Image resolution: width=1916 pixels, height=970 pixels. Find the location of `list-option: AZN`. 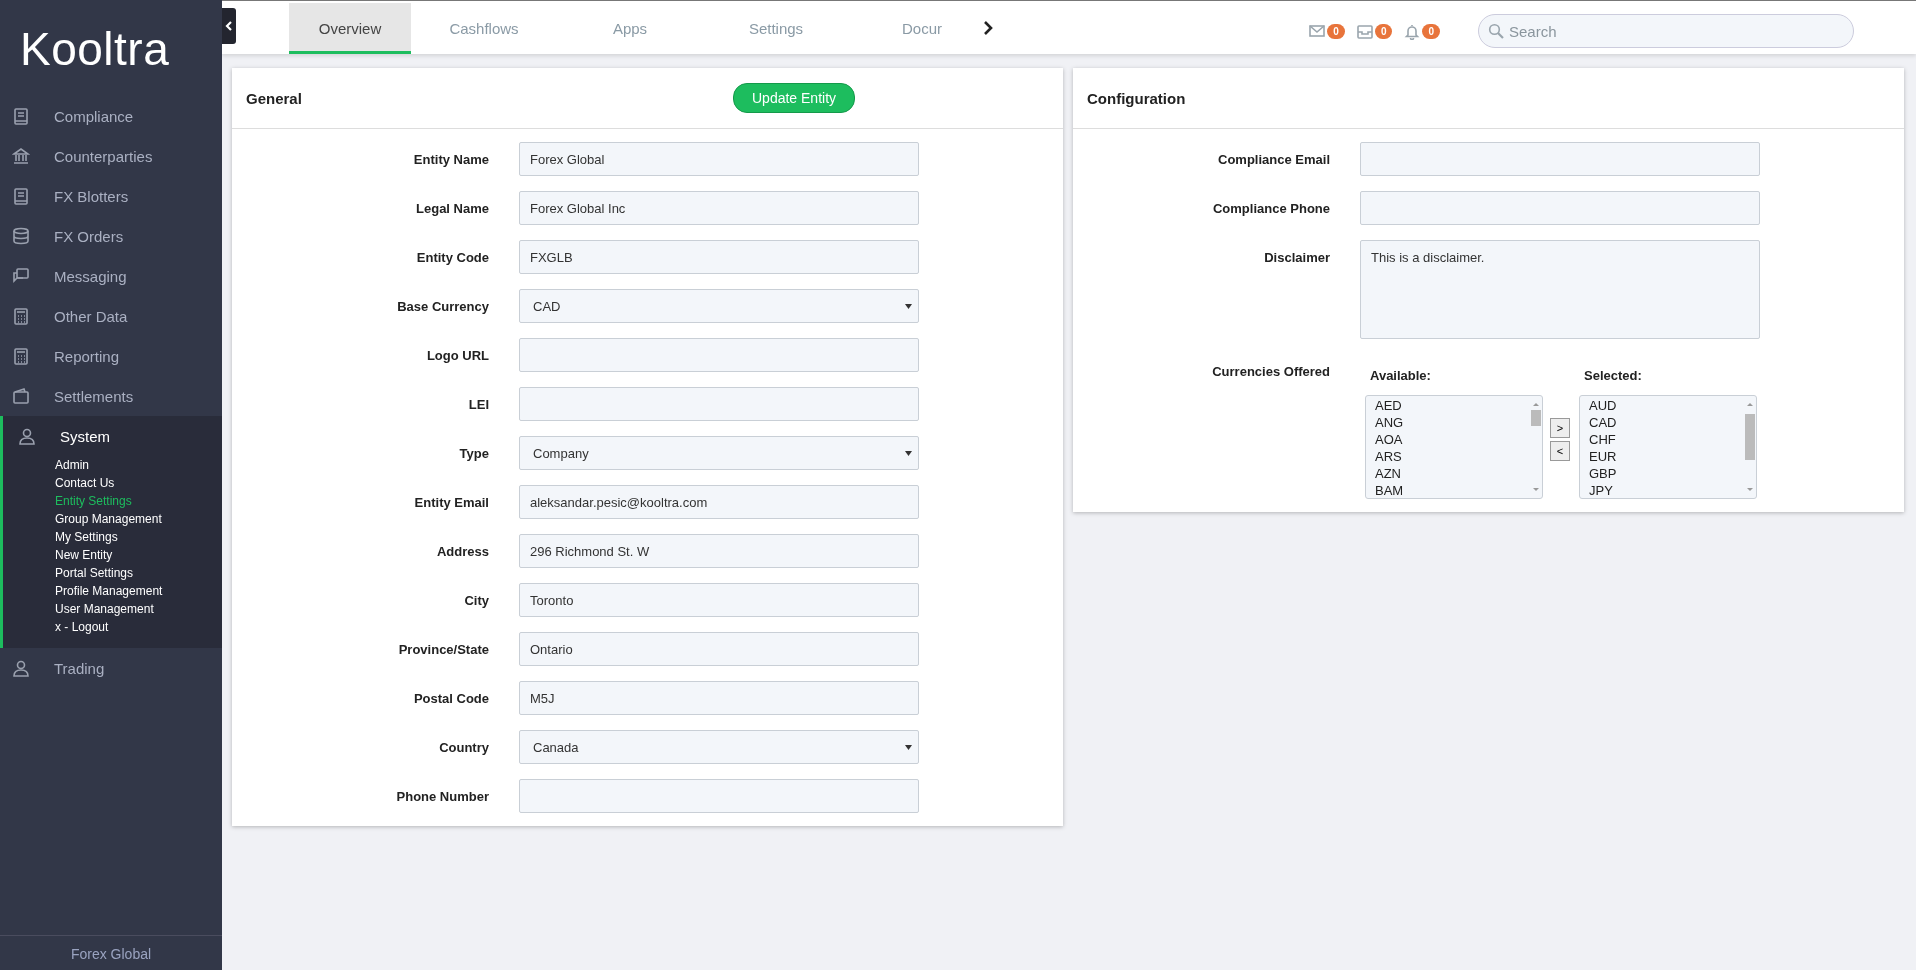

list-option: AZN is located at coordinates (1452, 473).